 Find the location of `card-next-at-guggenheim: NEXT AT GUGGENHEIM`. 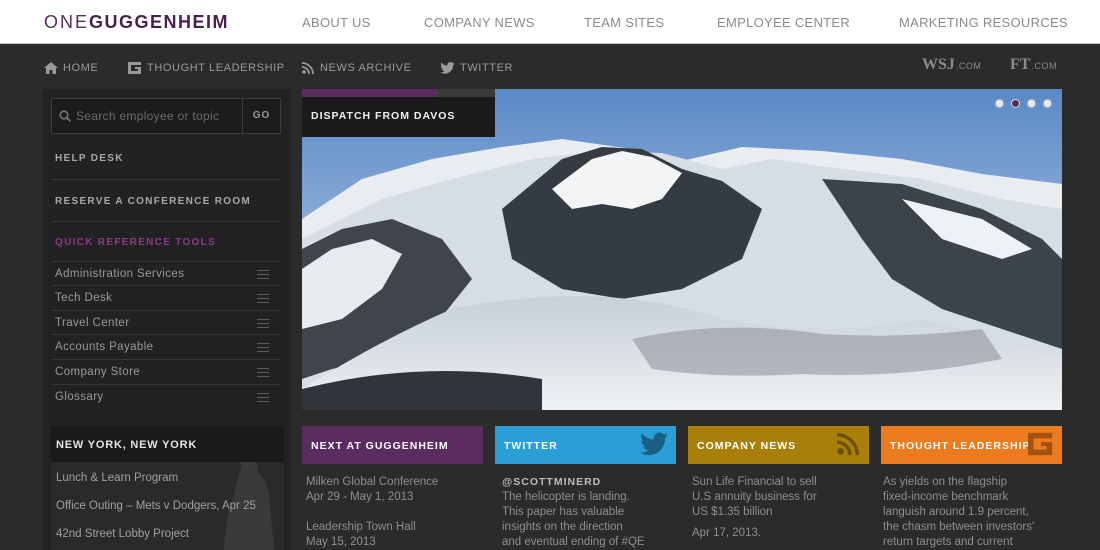

card-next-at-guggenheim: NEXT AT GUGGENHEIM is located at coordinates (392, 445).